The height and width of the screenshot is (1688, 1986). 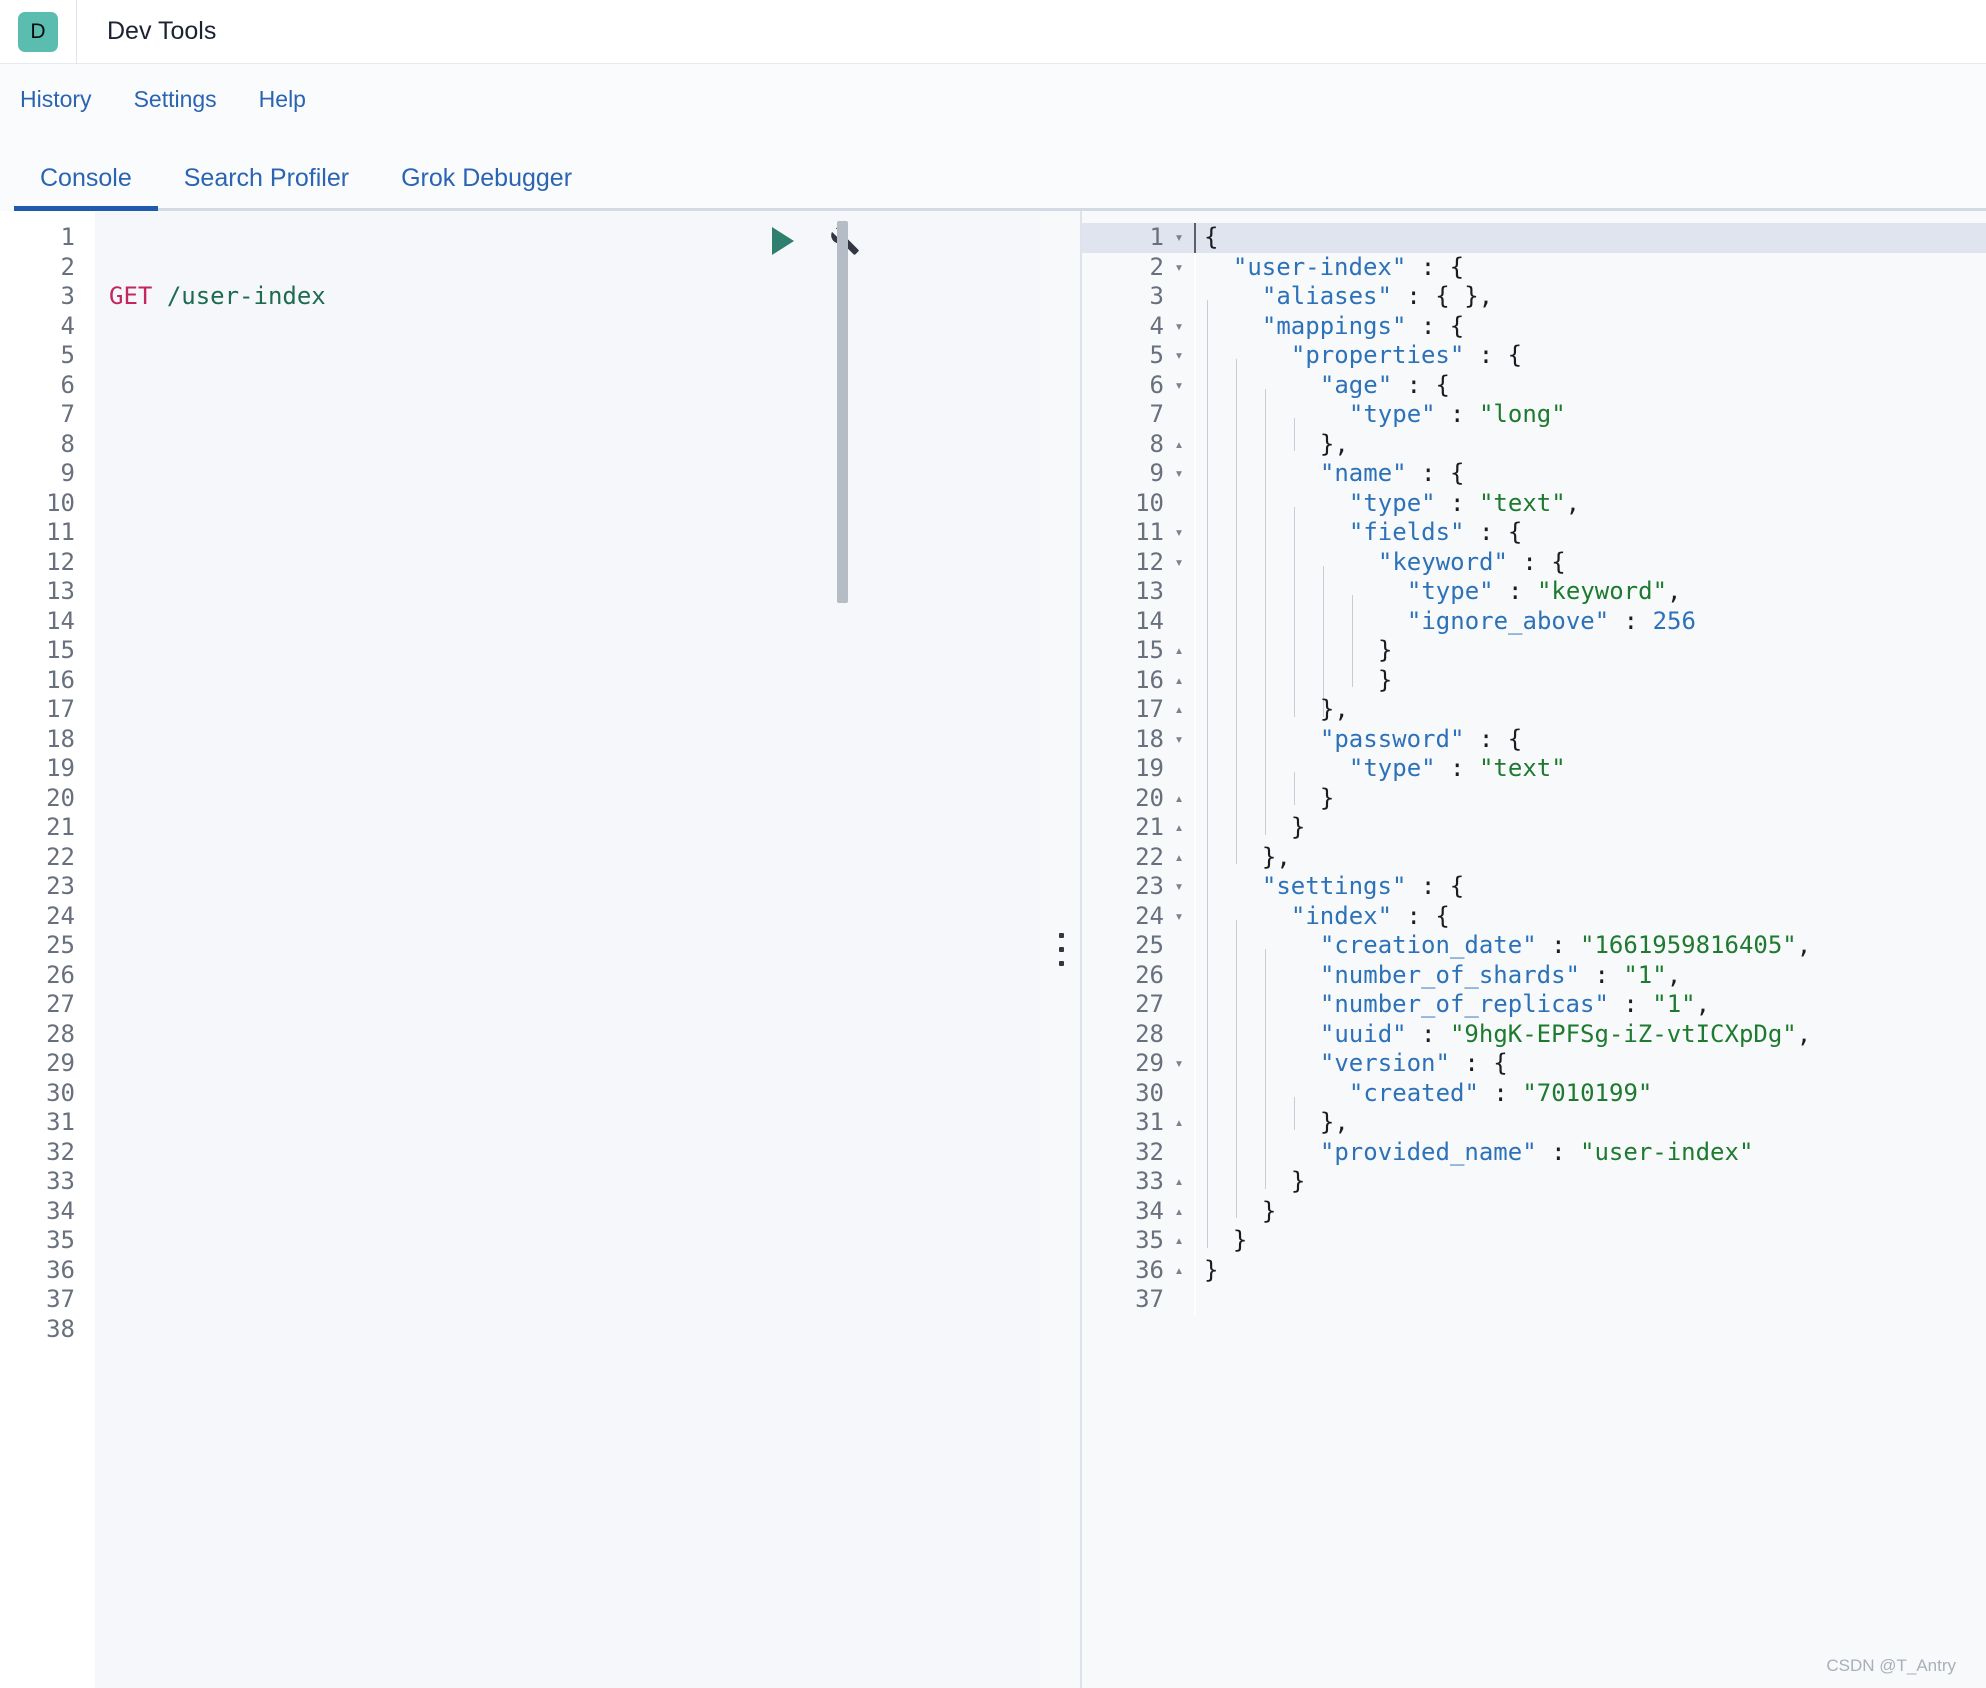 What do you see at coordinates (1534, 1133) in the screenshot?
I see `response-row: 31 ▴ },` at bounding box center [1534, 1133].